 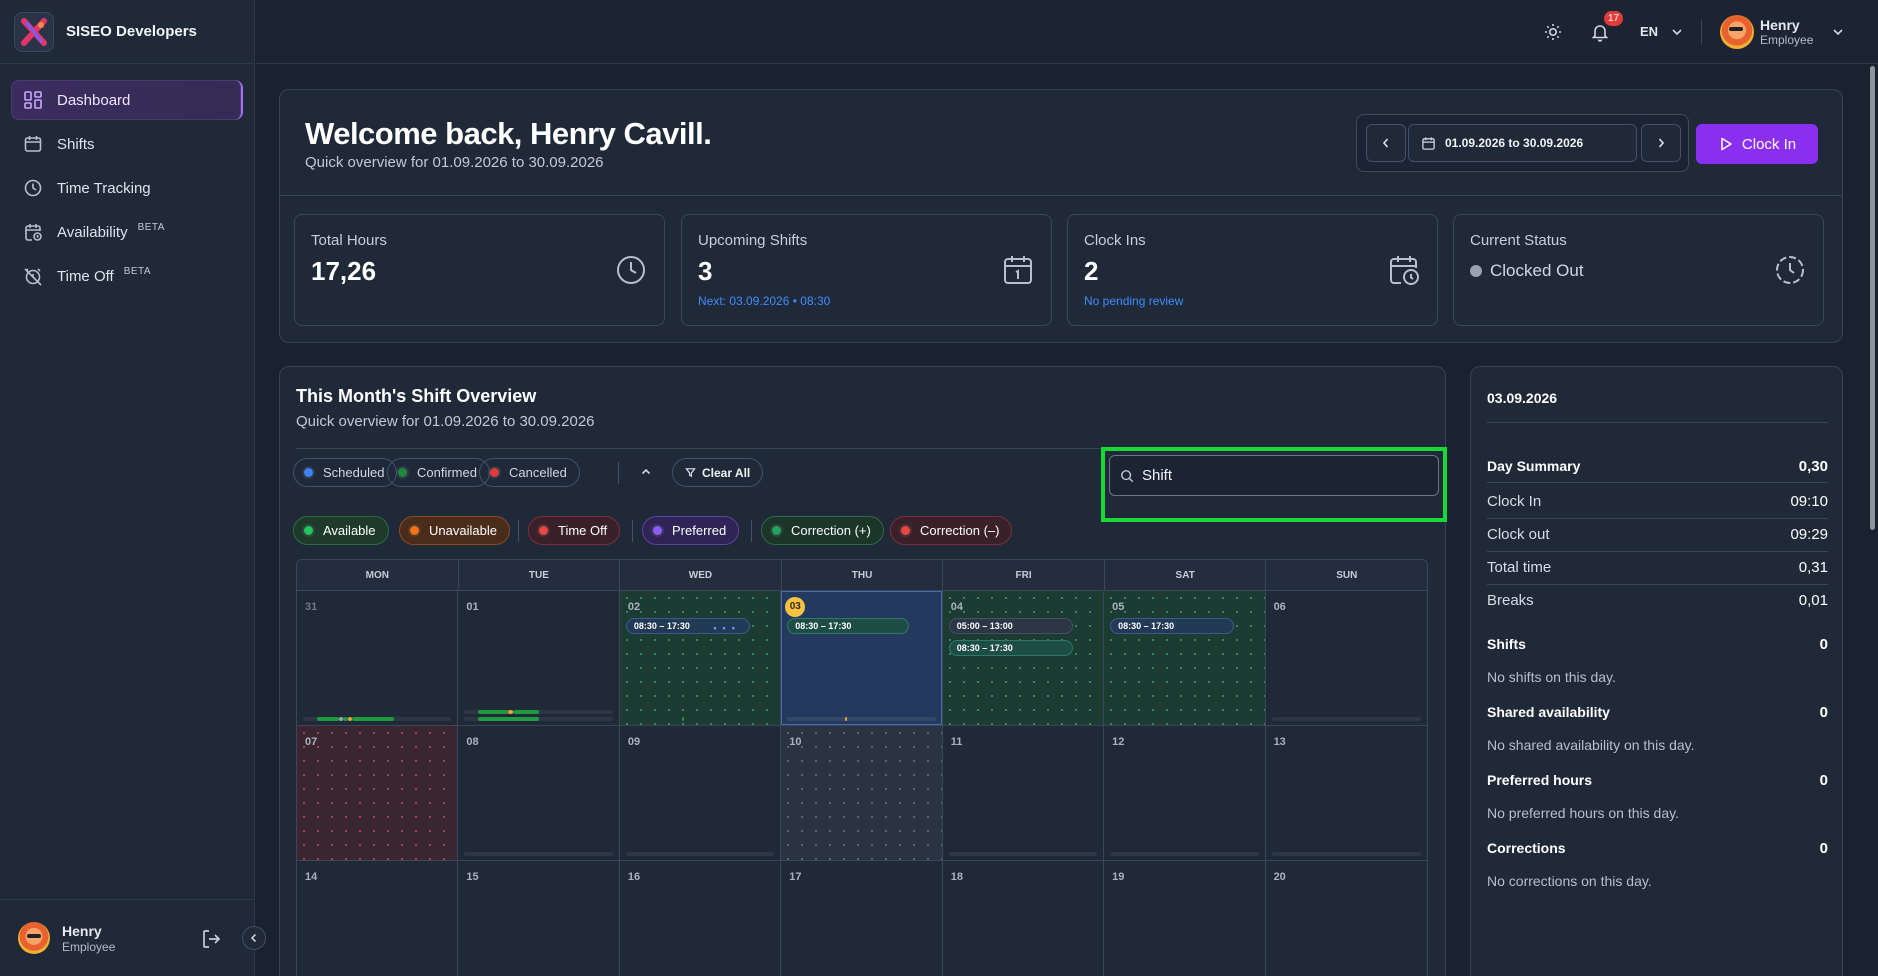 I want to click on day-number: 15, so click(x=472, y=877).